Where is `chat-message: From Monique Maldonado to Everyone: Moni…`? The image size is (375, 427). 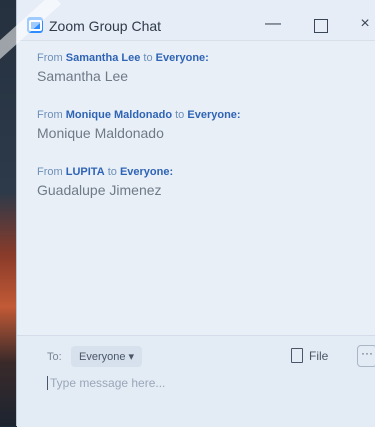 chat-message: From Monique Maldonado to Everyone: Moni… is located at coordinates (139, 125).